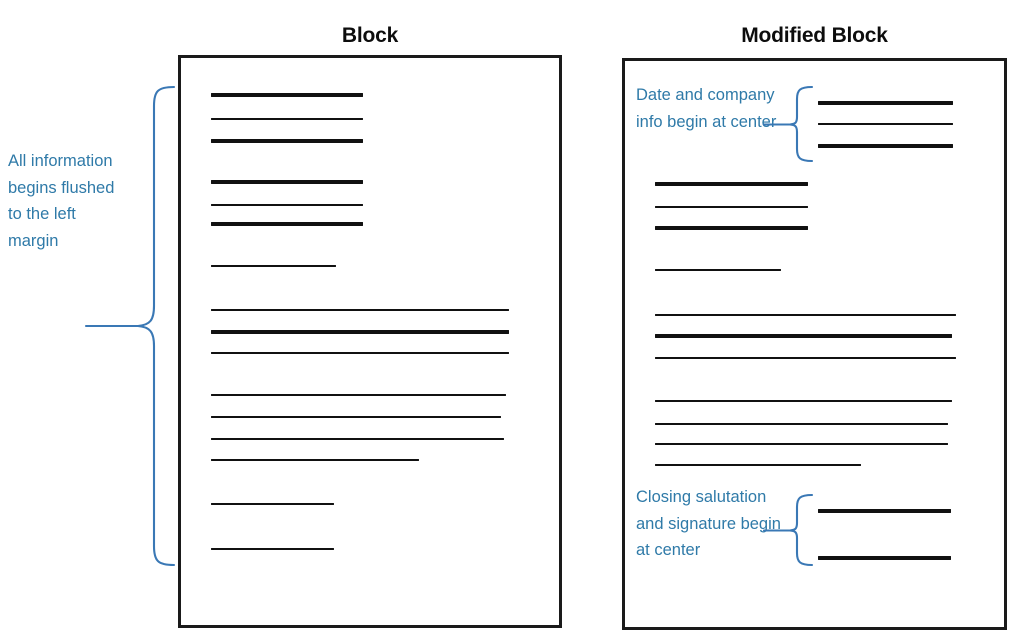  I want to click on left-margin-curly-brace-icon, so click(130, 326).